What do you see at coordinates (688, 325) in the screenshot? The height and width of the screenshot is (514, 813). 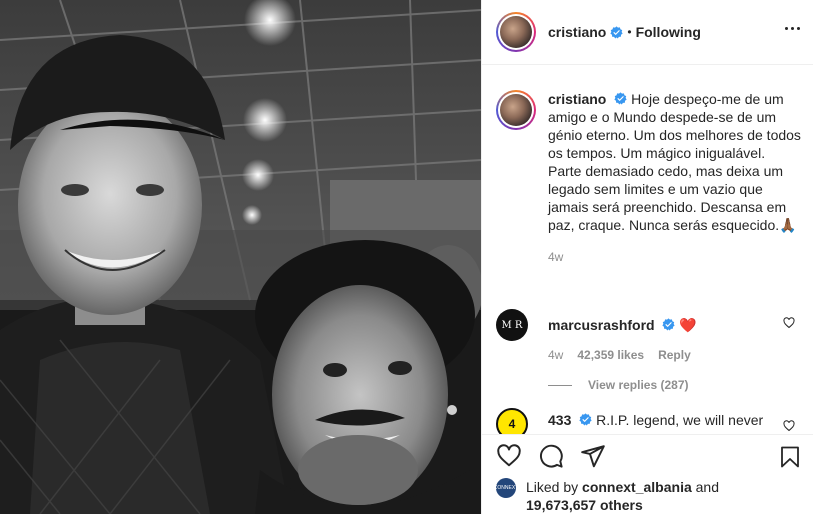 I see `red-heart-icon: ❤️` at bounding box center [688, 325].